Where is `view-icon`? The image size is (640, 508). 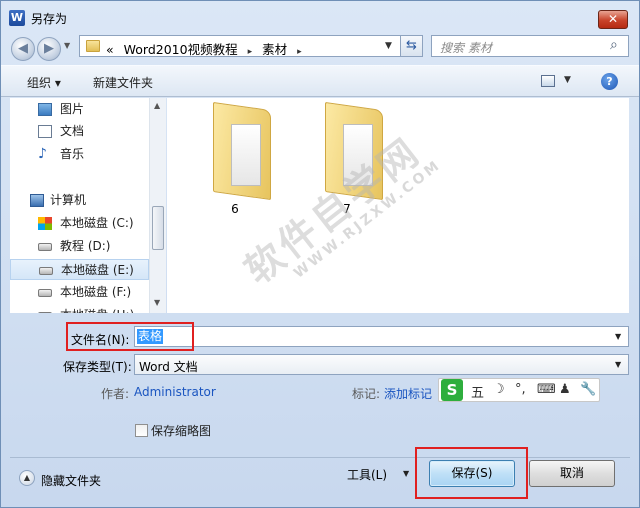
view-icon is located at coordinates (548, 81).